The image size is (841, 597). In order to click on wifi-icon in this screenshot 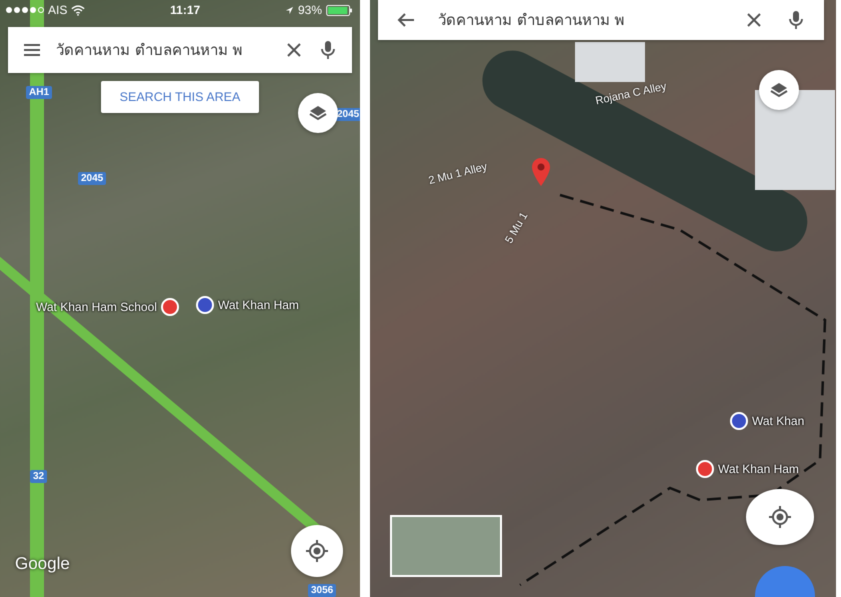, I will do `click(78, 10)`.